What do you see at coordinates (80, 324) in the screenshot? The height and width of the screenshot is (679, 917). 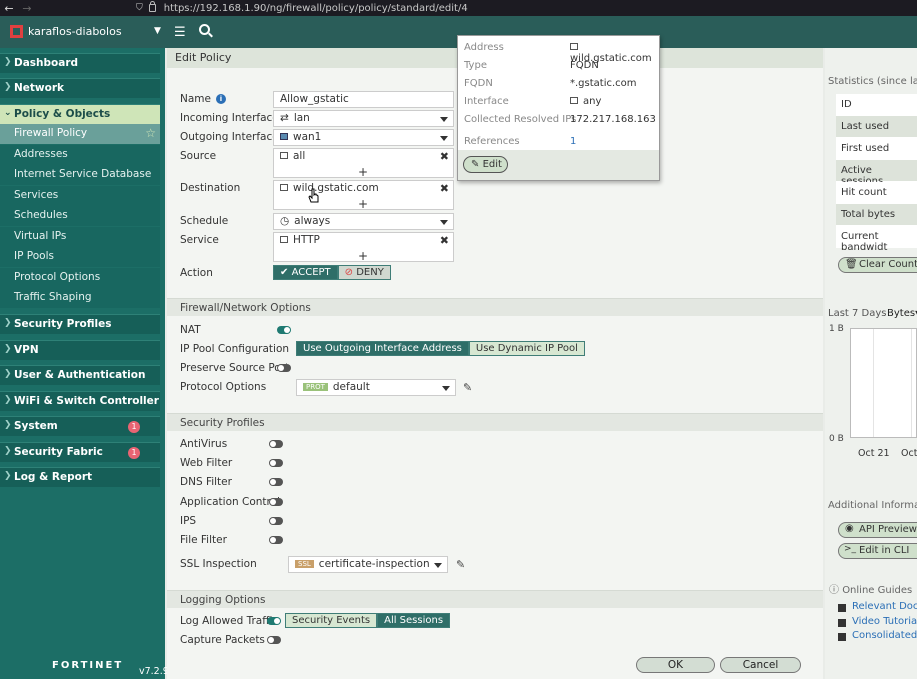 I see `sidebar-item-security-profiles: ❯ Security Profiles` at bounding box center [80, 324].